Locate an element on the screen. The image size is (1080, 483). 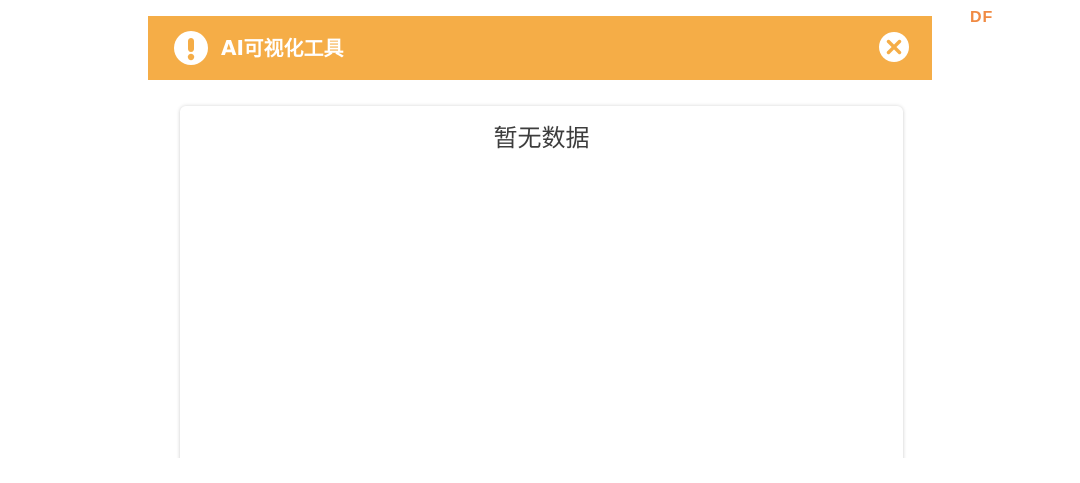
close-button is located at coordinates (894, 47).